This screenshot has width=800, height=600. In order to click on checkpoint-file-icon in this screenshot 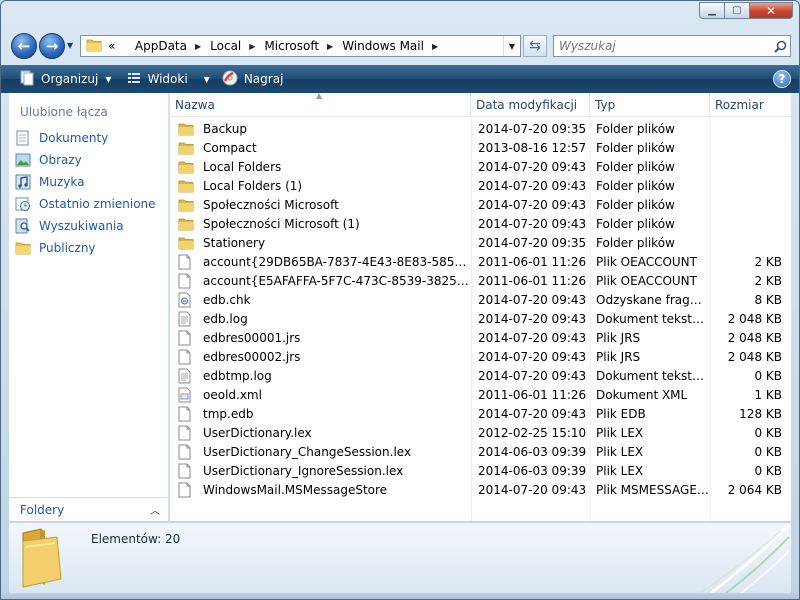, I will do `click(186, 300)`.